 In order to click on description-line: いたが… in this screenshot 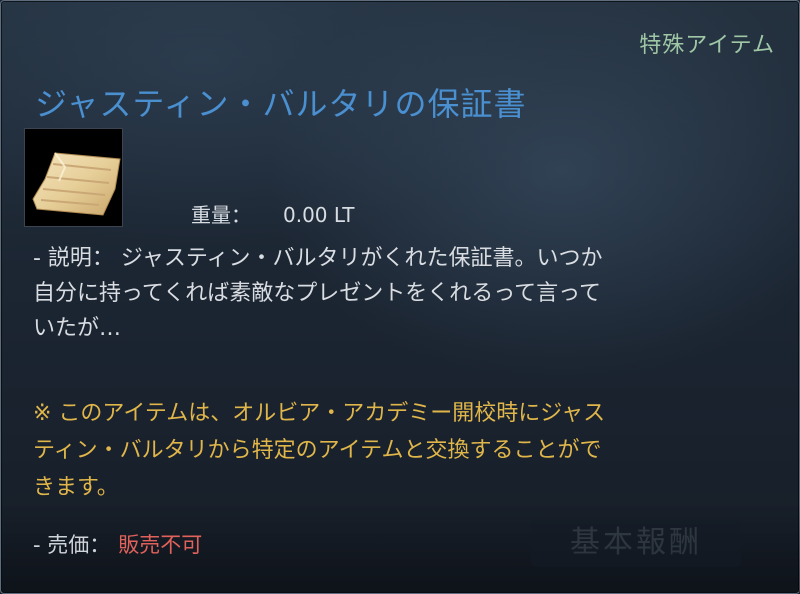, I will do `click(77, 328)`.